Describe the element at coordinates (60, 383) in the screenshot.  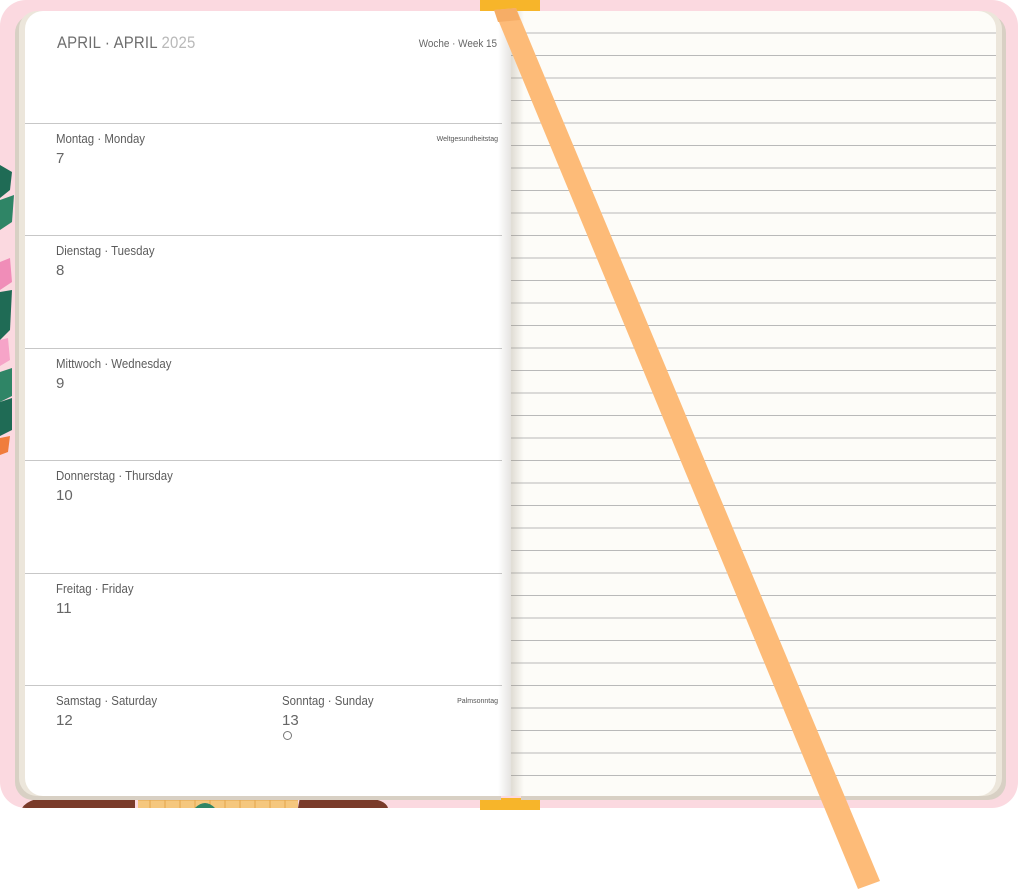
I see `day-date: 9` at that location.